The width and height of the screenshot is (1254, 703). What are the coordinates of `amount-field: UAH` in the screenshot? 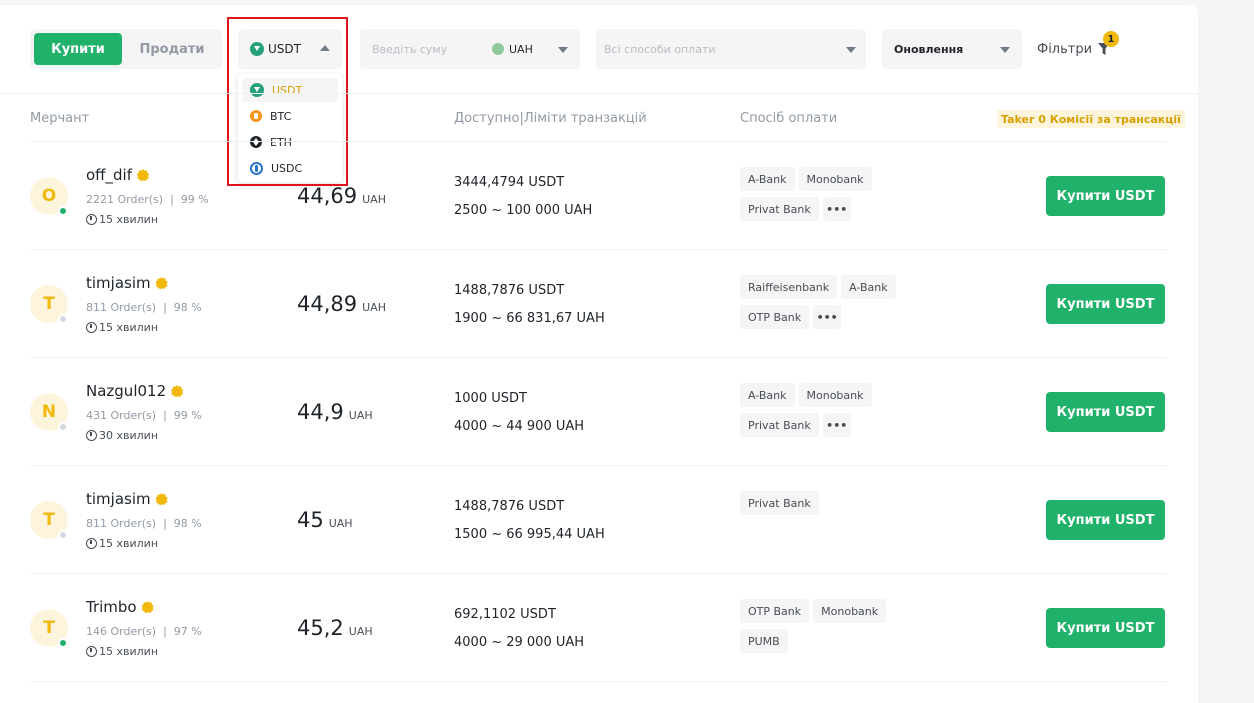 It's located at (470, 49).